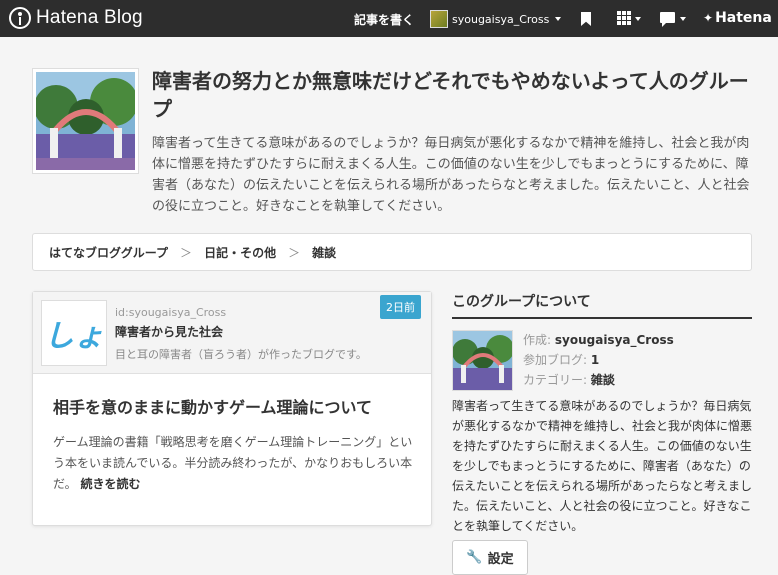 Image resolution: width=778 pixels, height=575 pixels. I want to click on blog-id: id:syougaisya_Cross, so click(170, 312).